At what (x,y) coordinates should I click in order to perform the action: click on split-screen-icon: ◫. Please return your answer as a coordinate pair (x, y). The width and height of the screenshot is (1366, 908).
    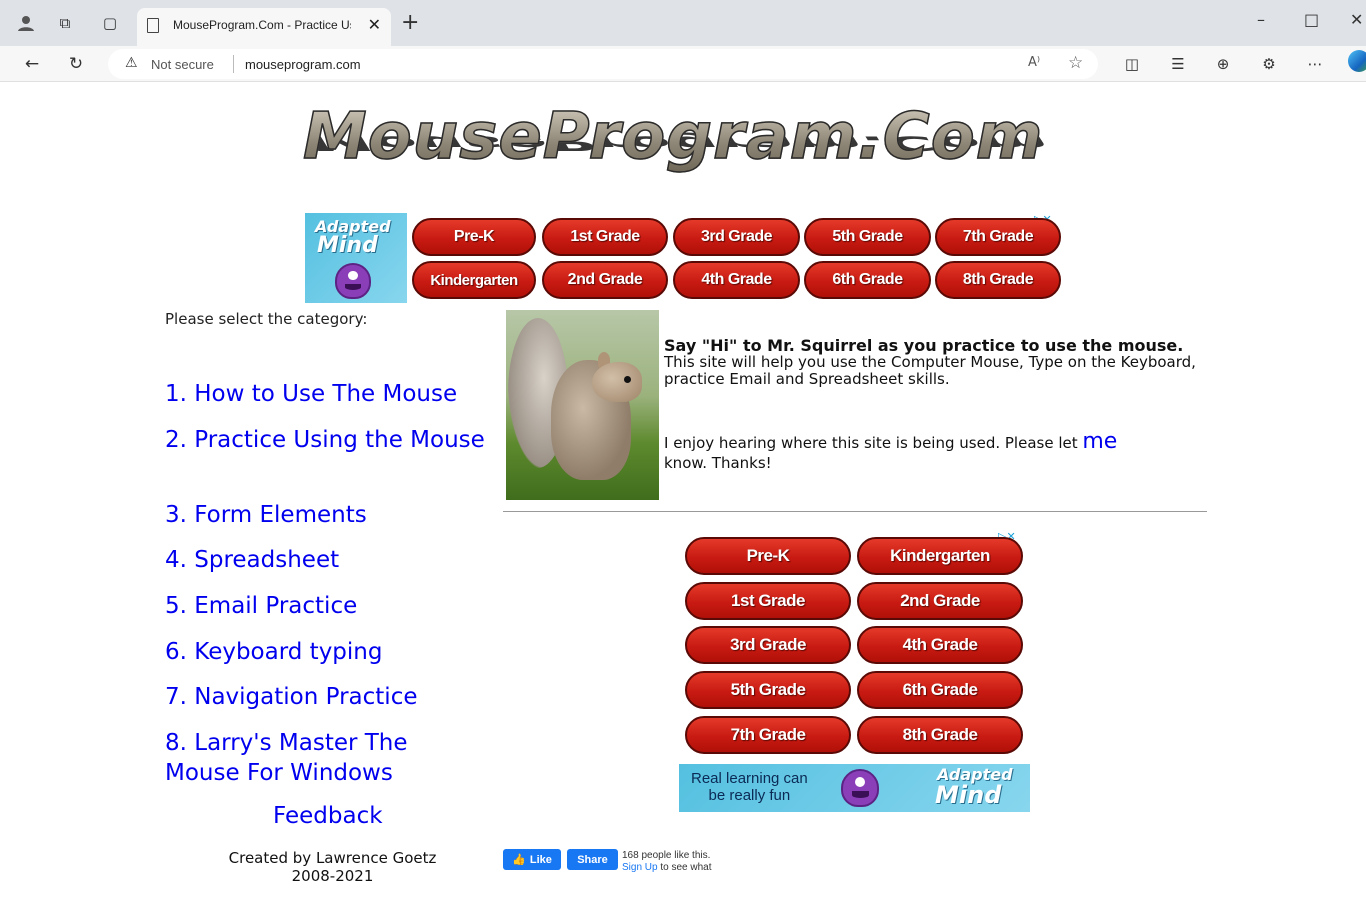
    Looking at the image, I should click on (1132, 64).